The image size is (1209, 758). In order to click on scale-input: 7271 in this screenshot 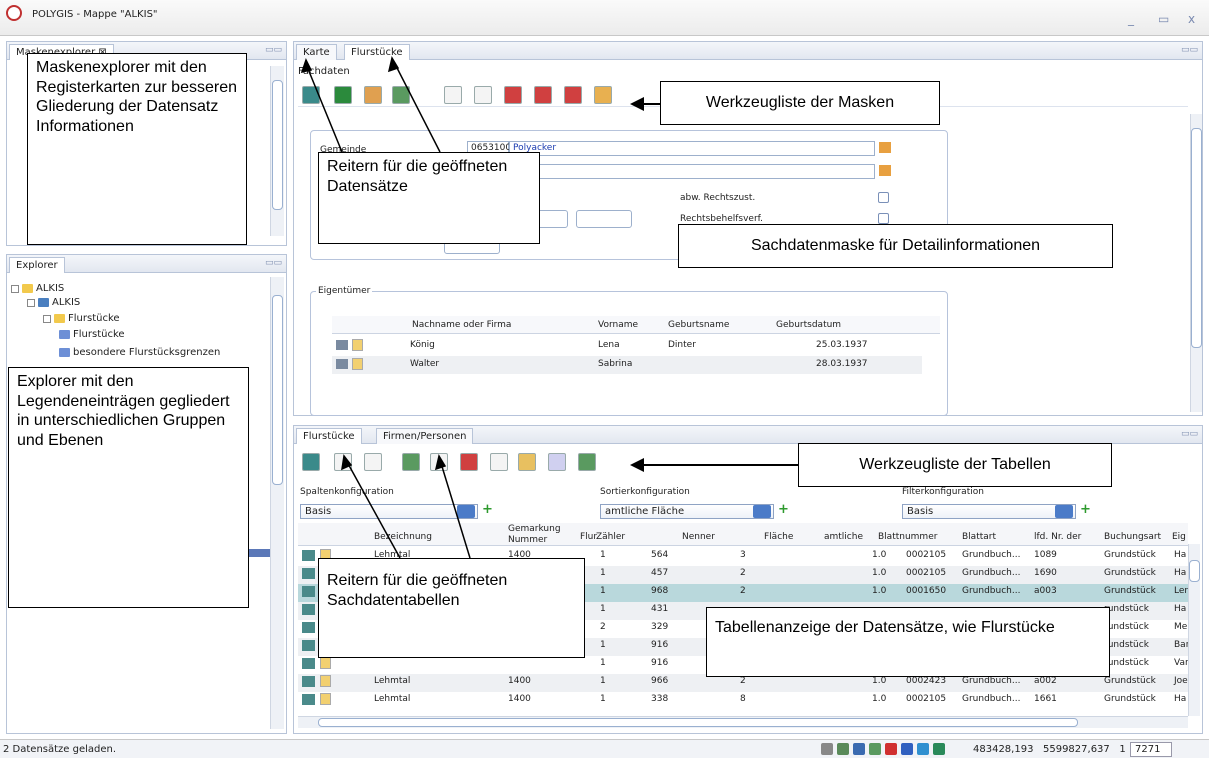, I will do `click(1151, 749)`.